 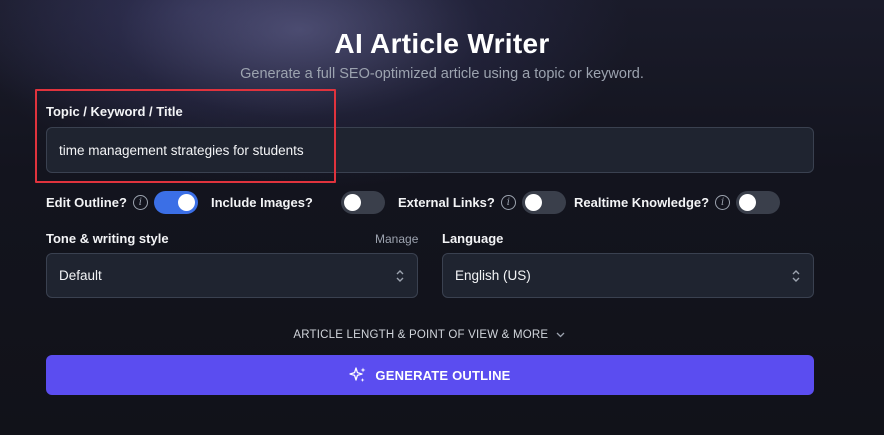 I want to click on tone-select: Default, so click(x=232, y=275).